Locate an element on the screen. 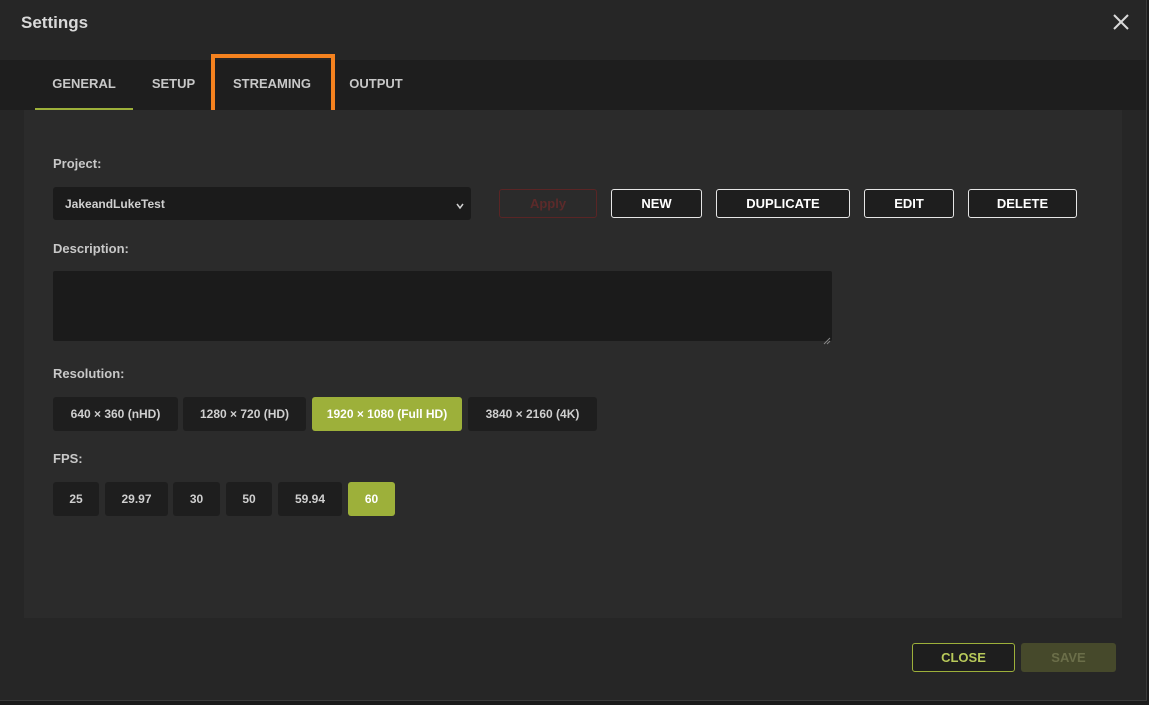 The width and height of the screenshot is (1149, 705). save-button: SAVE is located at coordinates (1068, 657).